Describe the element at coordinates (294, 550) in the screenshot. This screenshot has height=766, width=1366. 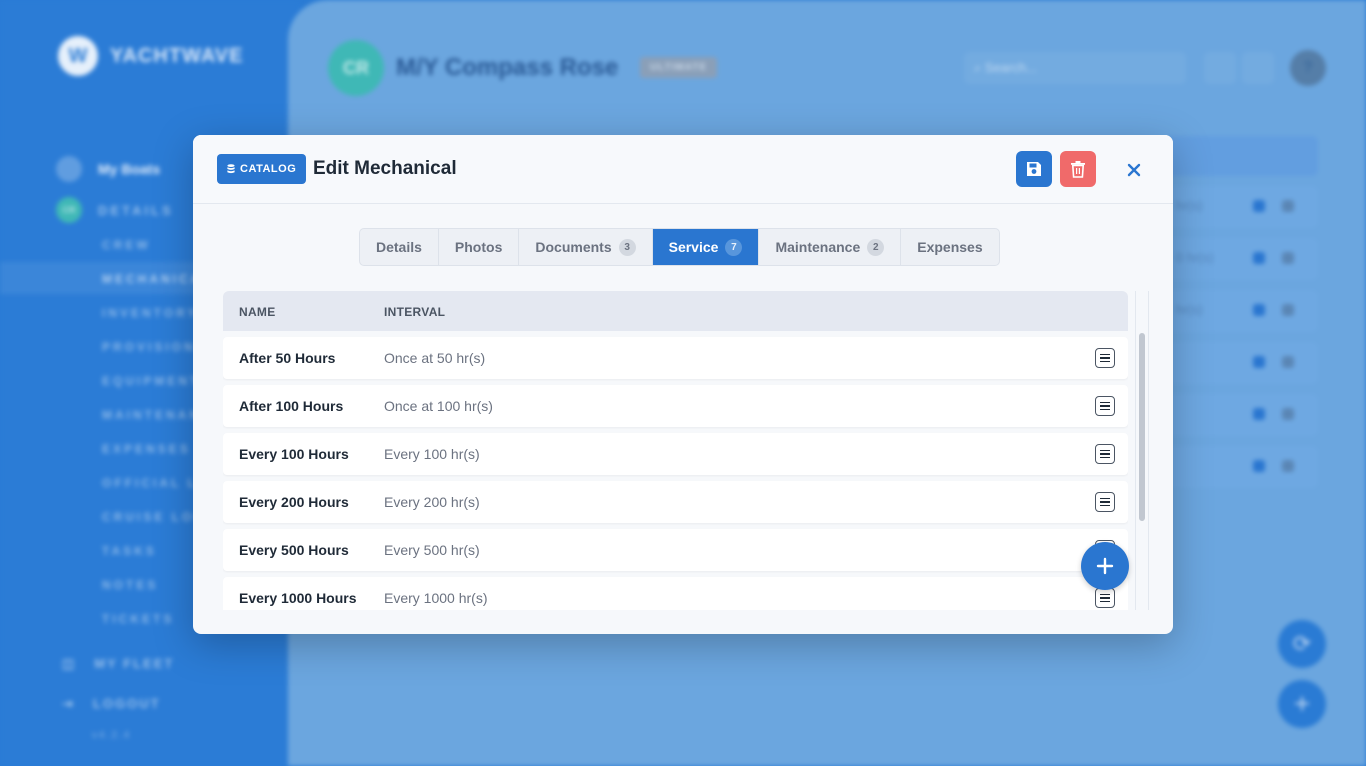
I see `row-name: Every 500 Hours` at that location.